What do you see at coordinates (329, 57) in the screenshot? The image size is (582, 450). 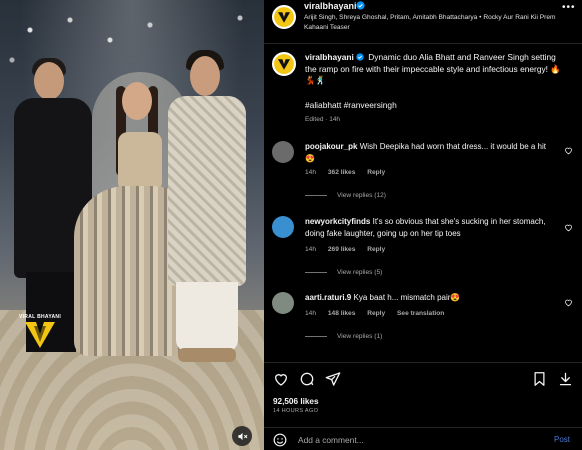 I see `caption-username: viralbhayani` at bounding box center [329, 57].